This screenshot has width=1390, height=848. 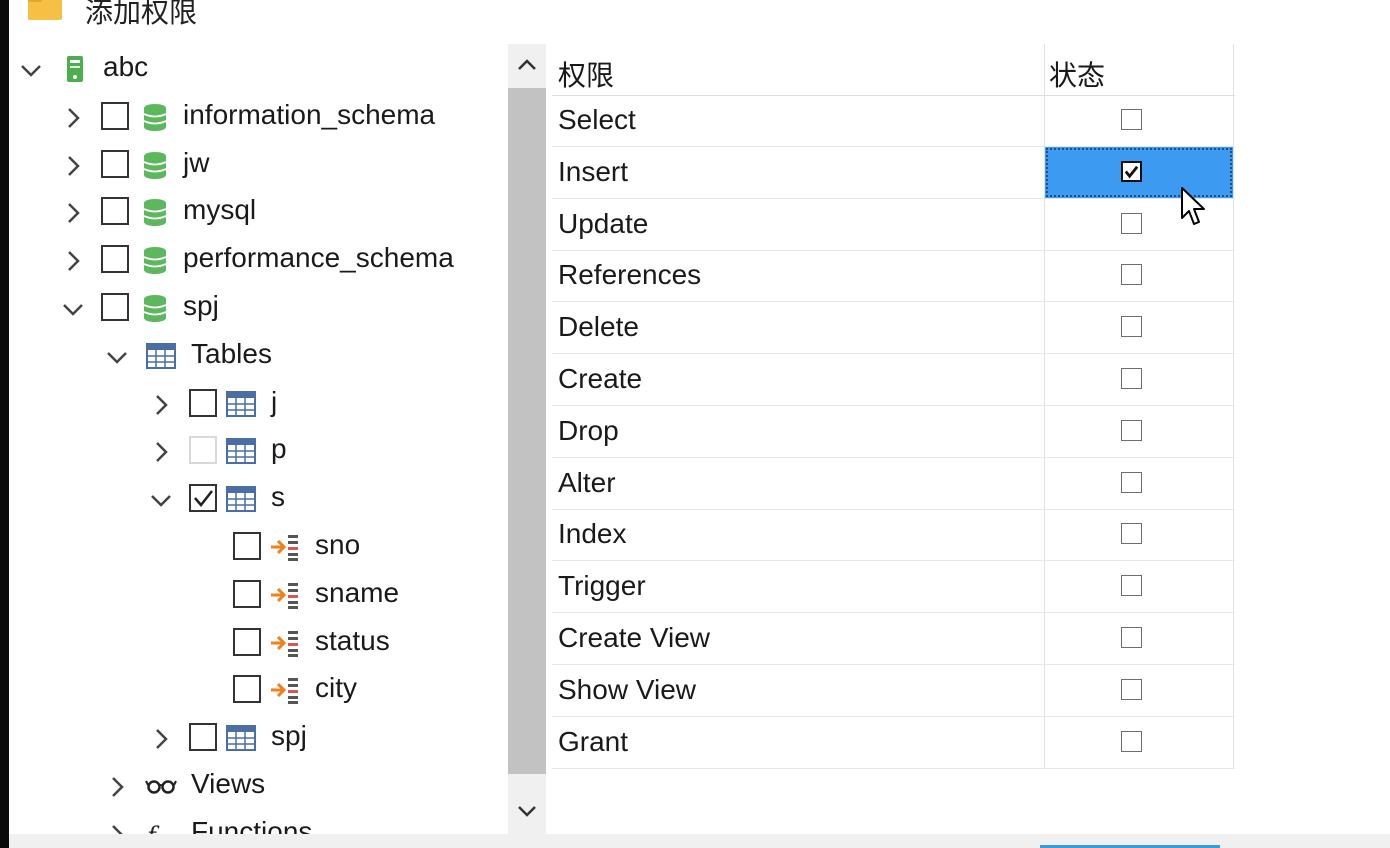 I want to click on tree-node-column: sno, so click(x=258, y=548).